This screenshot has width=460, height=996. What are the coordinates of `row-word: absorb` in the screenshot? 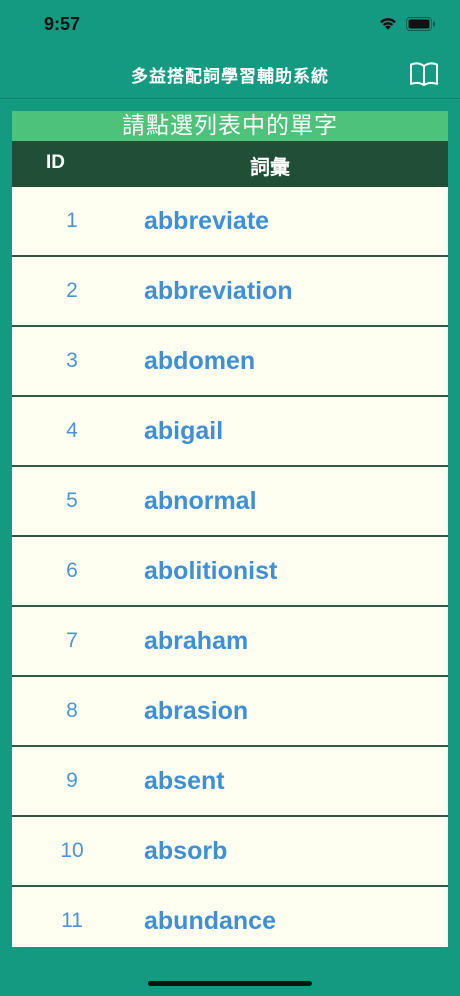 It's located at (186, 851).